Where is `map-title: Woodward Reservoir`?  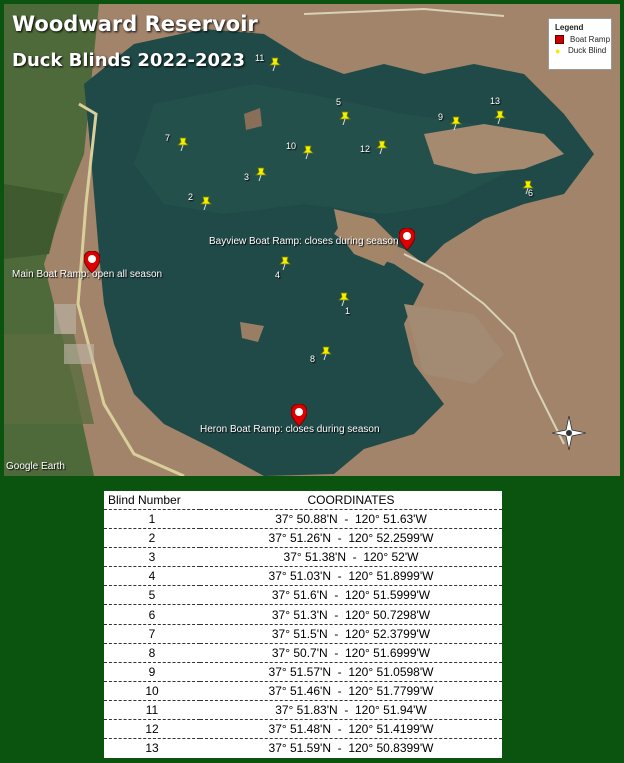
map-title: Woodward Reservoir is located at coordinates (135, 24).